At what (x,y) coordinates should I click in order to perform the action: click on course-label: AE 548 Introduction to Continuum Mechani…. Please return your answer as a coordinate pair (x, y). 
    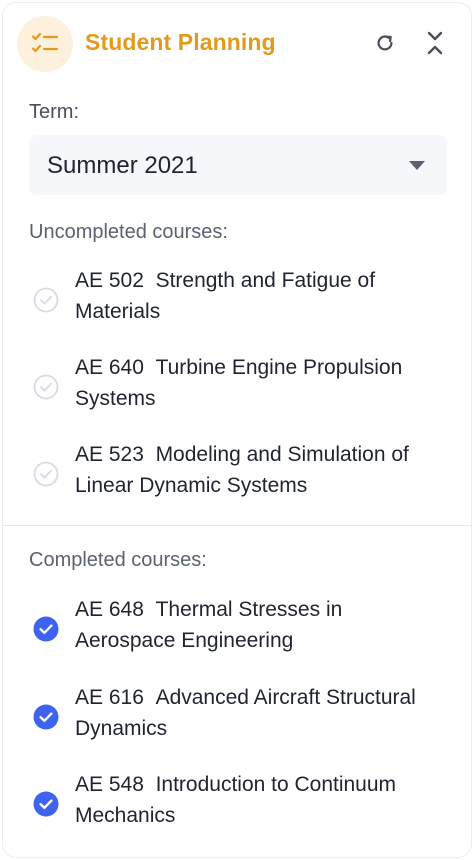
    Looking at the image, I should click on (236, 800).